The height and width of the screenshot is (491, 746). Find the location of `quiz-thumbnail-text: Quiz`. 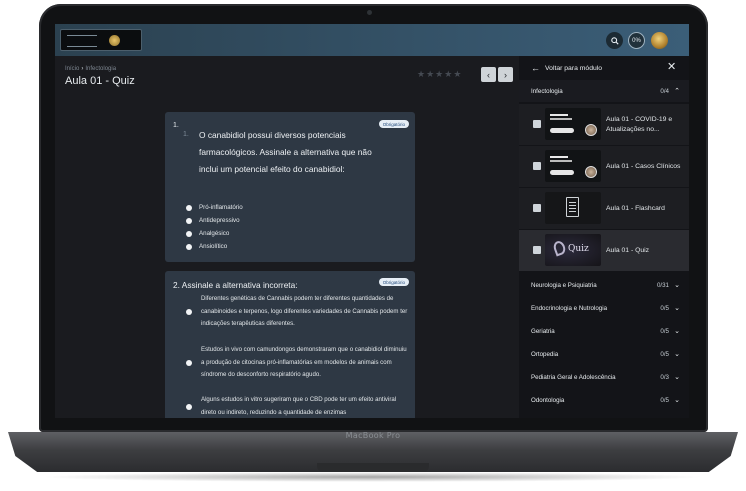

quiz-thumbnail-text: Quiz is located at coordinates (578, 249).